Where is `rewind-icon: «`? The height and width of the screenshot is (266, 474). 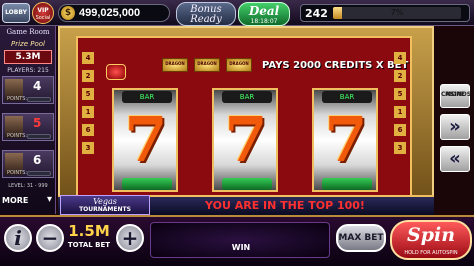 rewind-icon: « is located at coordinates (455, 159).